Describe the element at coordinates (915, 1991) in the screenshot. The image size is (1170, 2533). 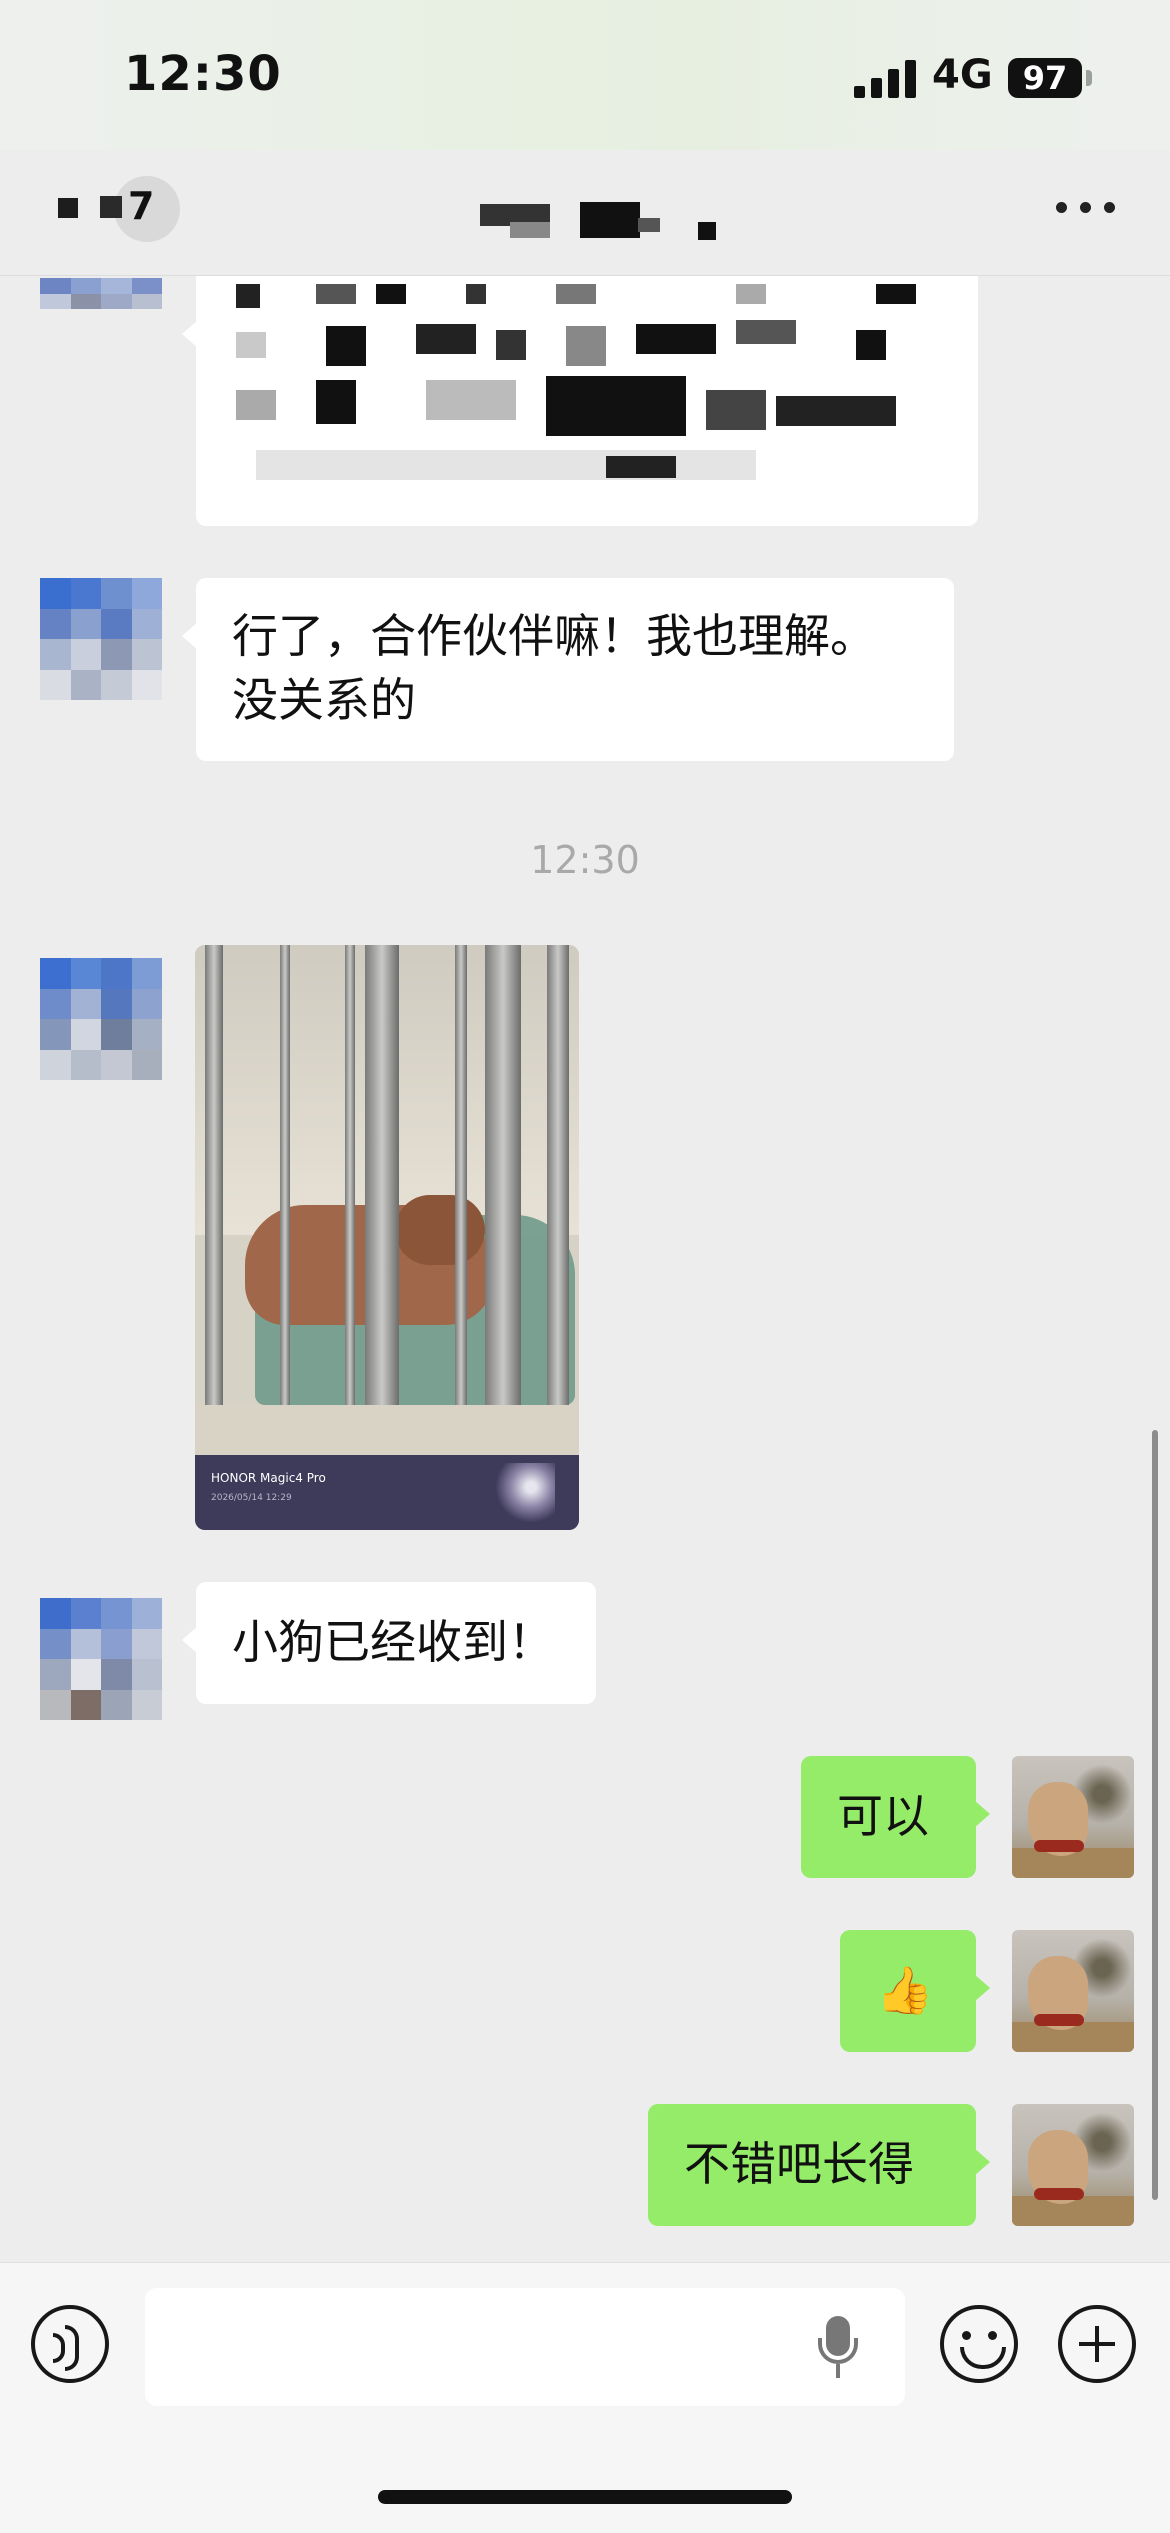
I see `message-bubble-sent: 👍` at that location.